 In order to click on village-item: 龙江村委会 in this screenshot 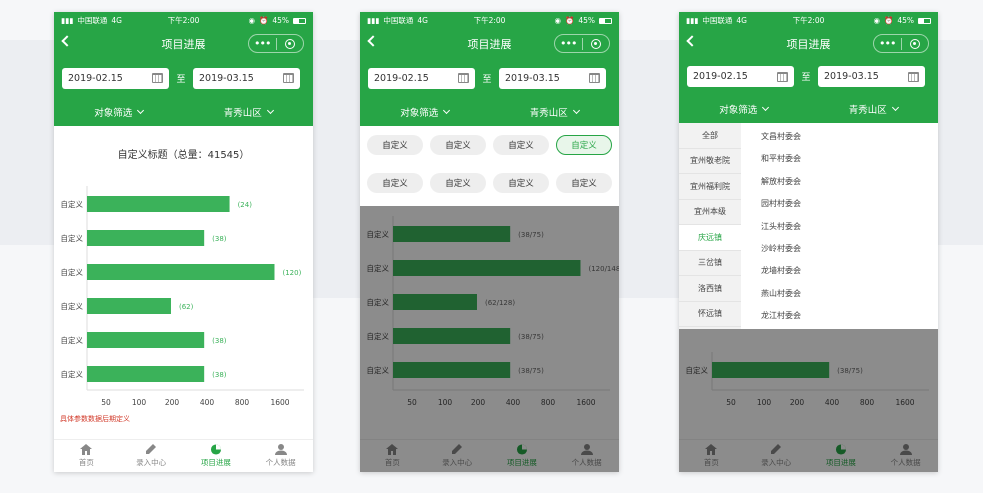, I will do `click(839, 316)`.